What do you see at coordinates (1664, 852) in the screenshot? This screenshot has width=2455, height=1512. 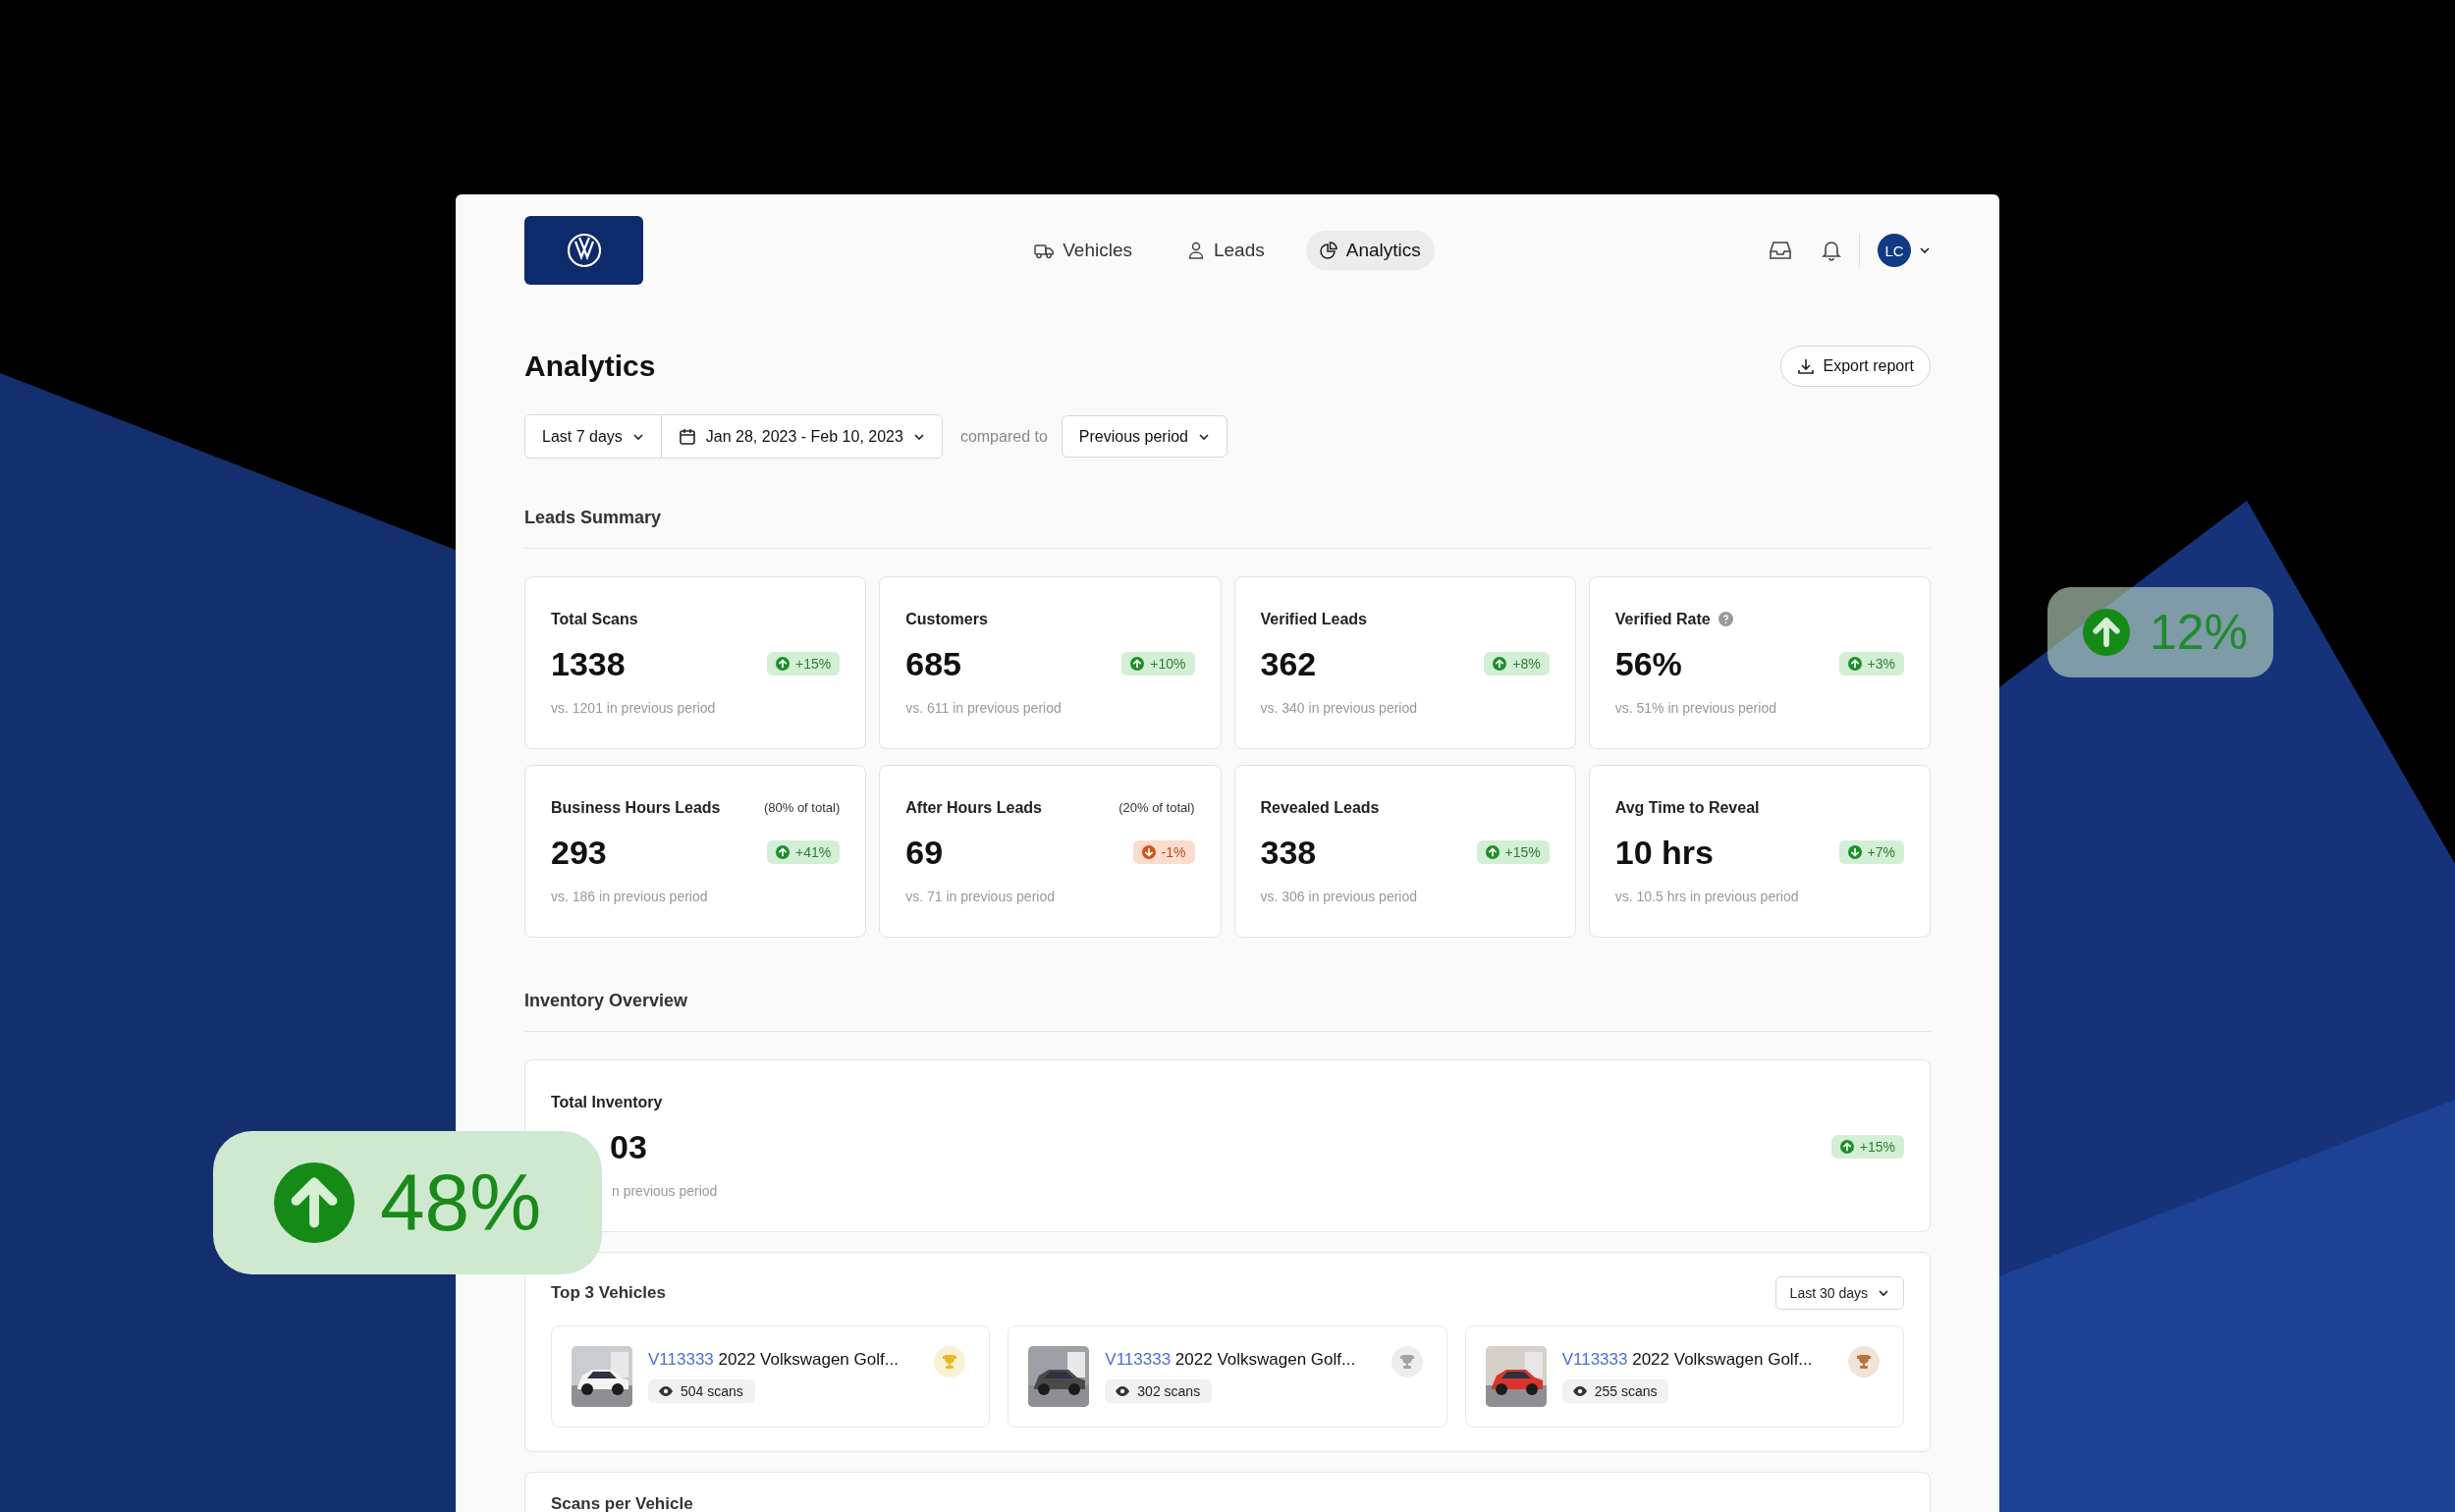 I see `stat-value: 10 hrs` at bounding box center [1664, 852].